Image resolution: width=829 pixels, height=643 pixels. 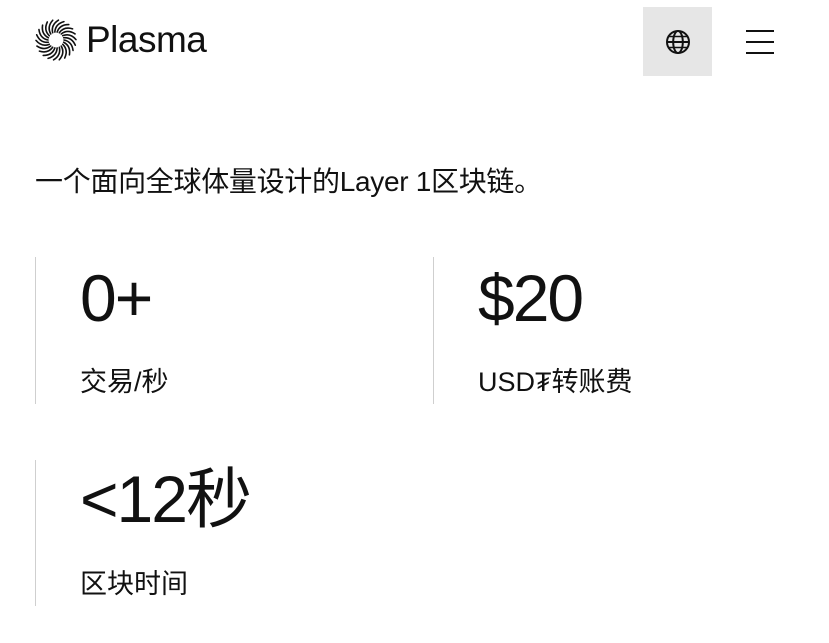 I want to click on globe-icon, so click(x=677, y=41).